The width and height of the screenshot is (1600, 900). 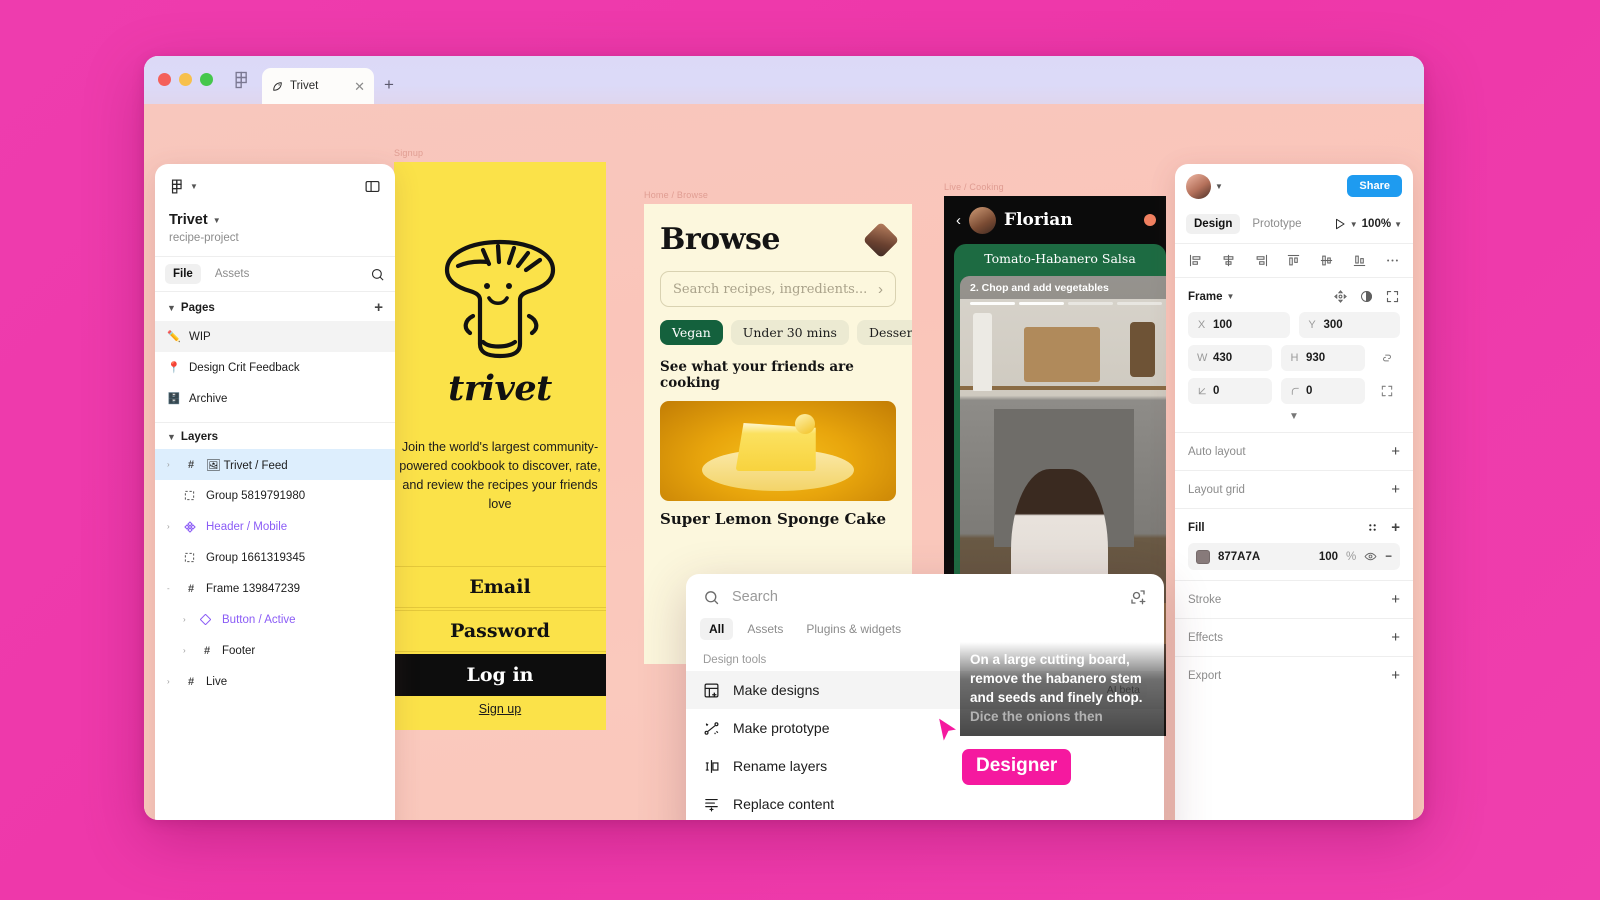 What do you see at coordinates (1328, 557) in the screenshot?
I see `fill-opacity-value: 100` at bounding box center [1328, 557].